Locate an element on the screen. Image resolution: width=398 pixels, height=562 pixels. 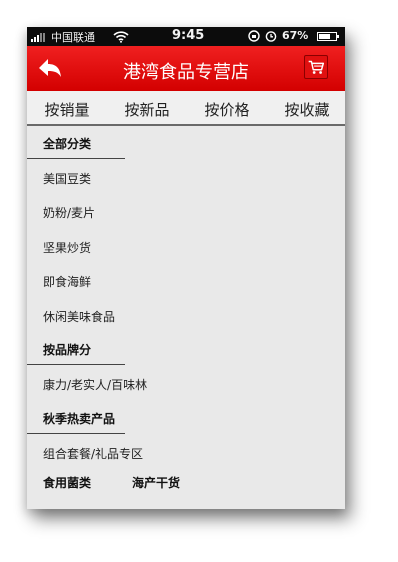
tab-sort-by-price: 按价格 is located at coordinates (227, 109).